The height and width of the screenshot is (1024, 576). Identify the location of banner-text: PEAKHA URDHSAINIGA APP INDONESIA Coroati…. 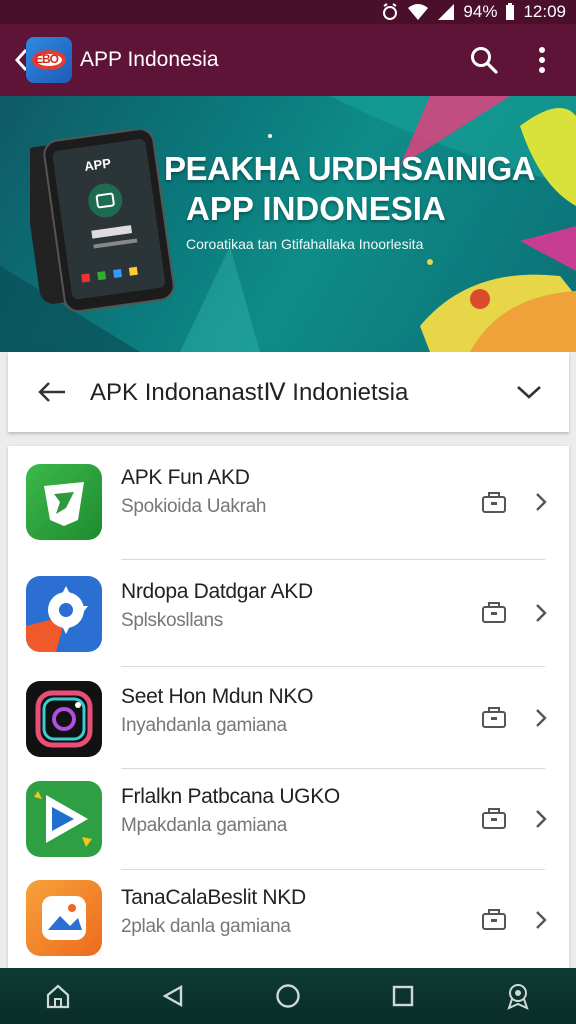
(350, 201).